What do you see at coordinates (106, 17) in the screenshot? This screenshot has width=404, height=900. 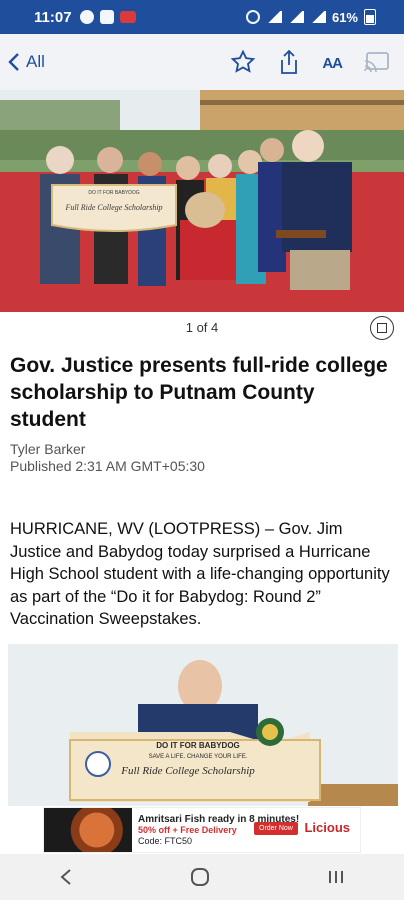 I see `message-icon` at bounding box center [106, 17].